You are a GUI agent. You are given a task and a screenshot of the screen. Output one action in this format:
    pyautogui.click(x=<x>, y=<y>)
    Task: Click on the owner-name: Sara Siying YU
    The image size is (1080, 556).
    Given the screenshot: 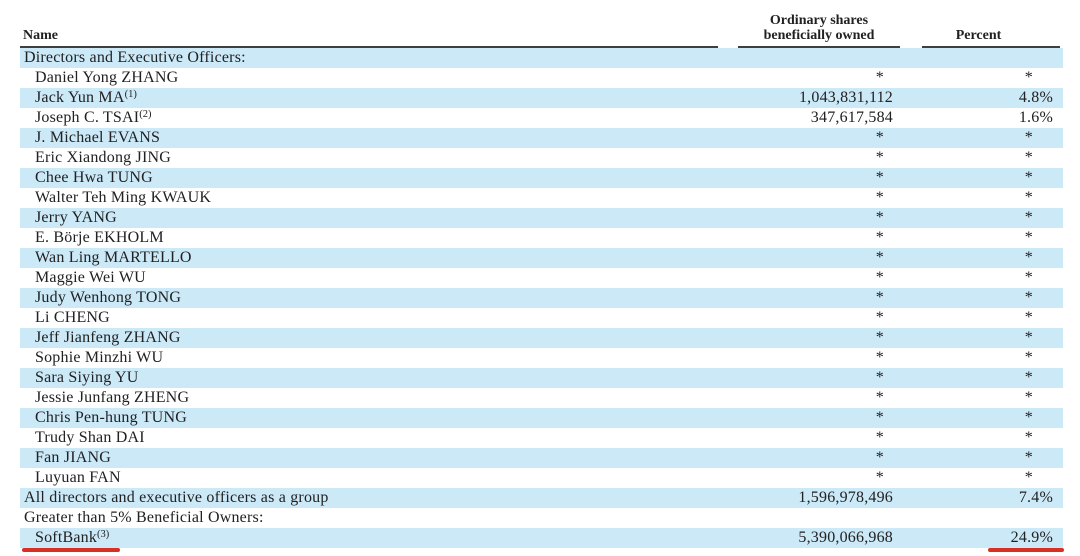 What is the action you would take?
    pyautogui.click(x=87, y=377)
    